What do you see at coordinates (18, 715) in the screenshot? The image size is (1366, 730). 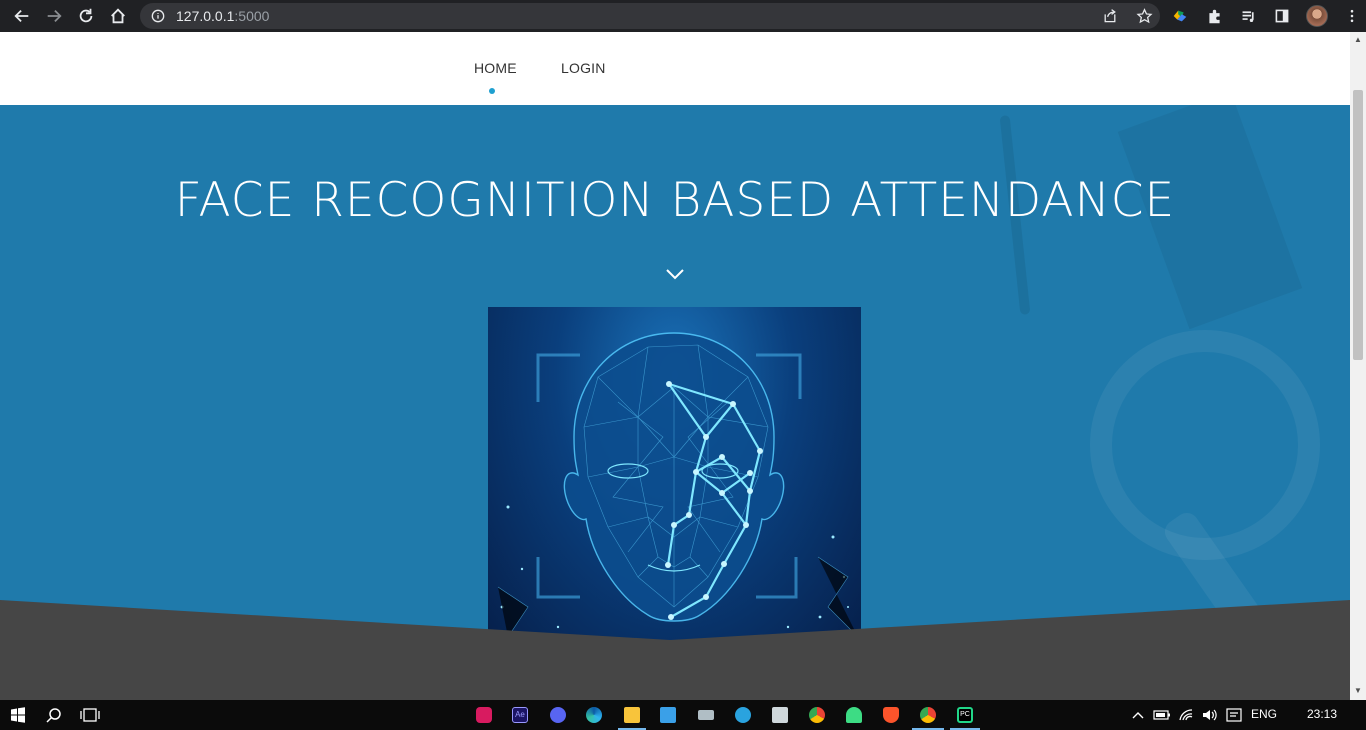 I see `windows-start-icon` at bounding box center [18, 715].